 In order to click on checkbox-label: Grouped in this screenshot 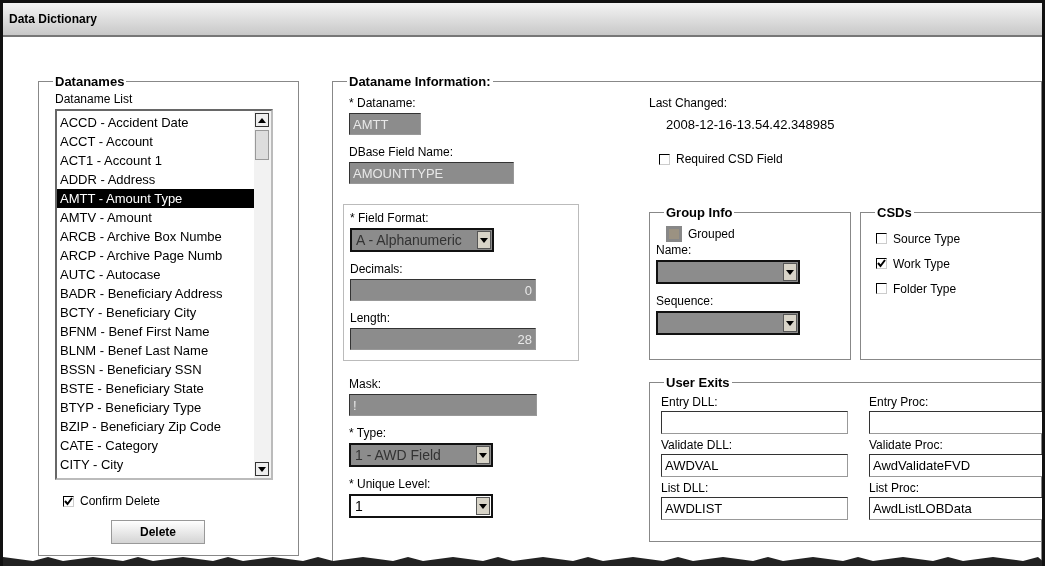, I will do `click(711, 234)`.